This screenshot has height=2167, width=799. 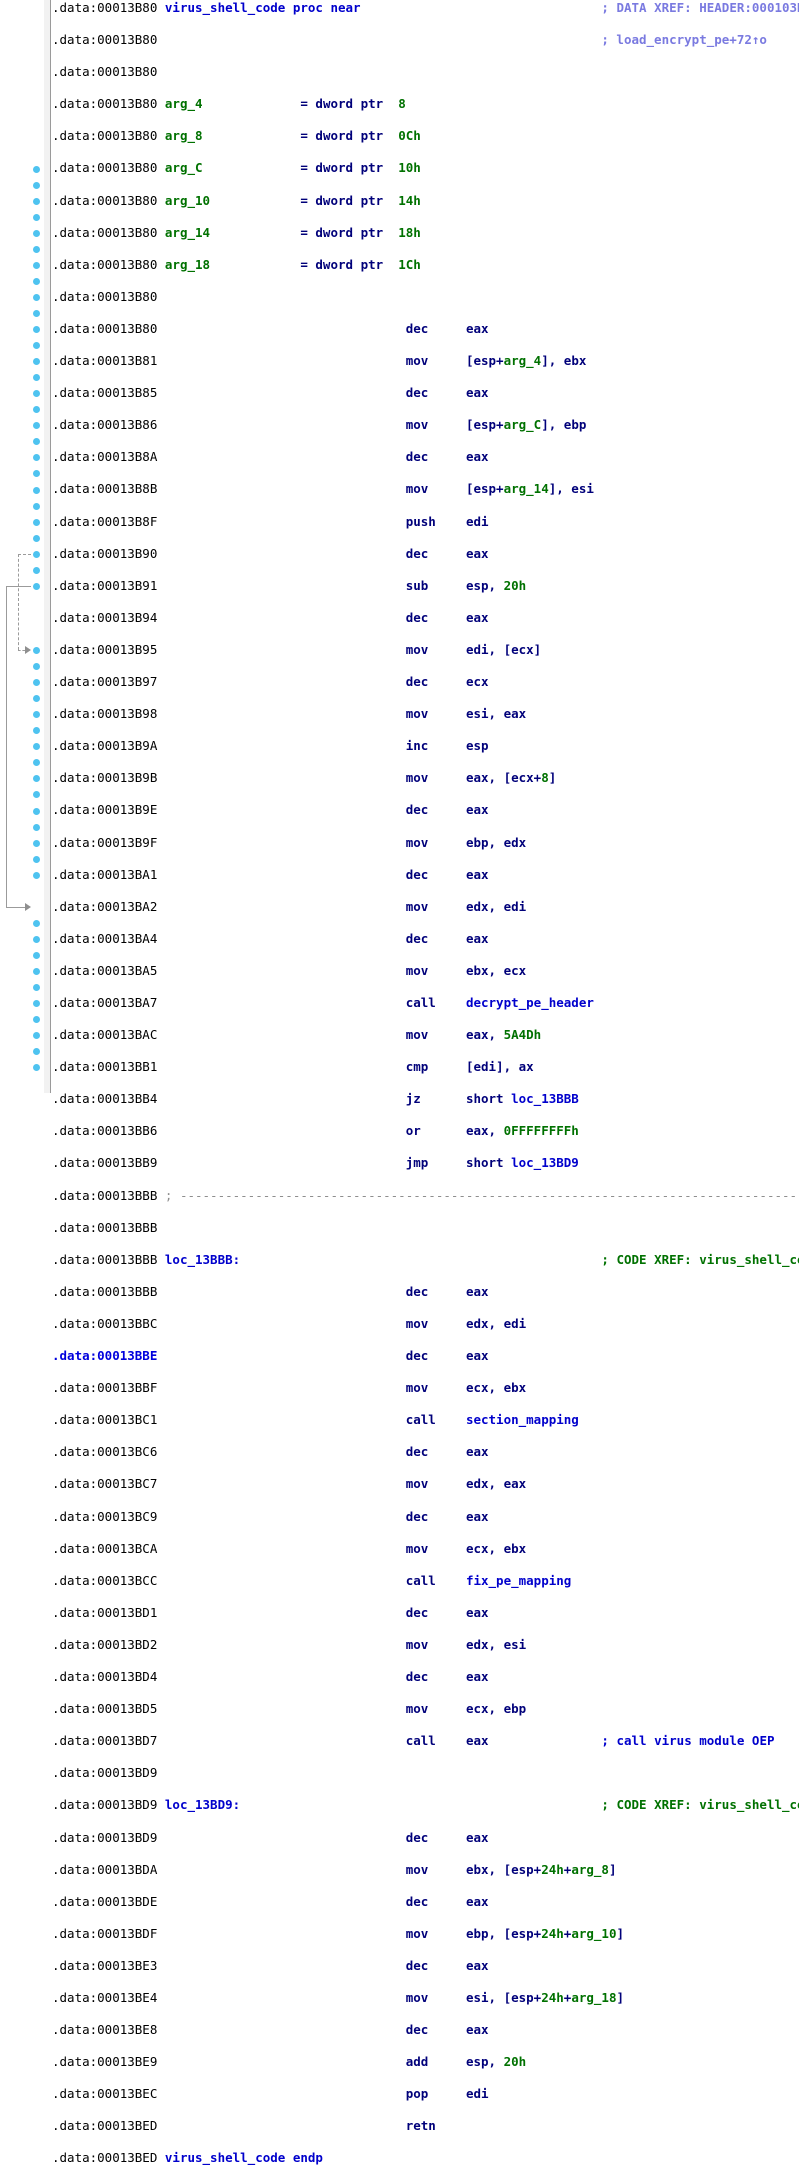 I want to click on disassembly-line: .data:00013BD9, so click(x=425, y=1773).